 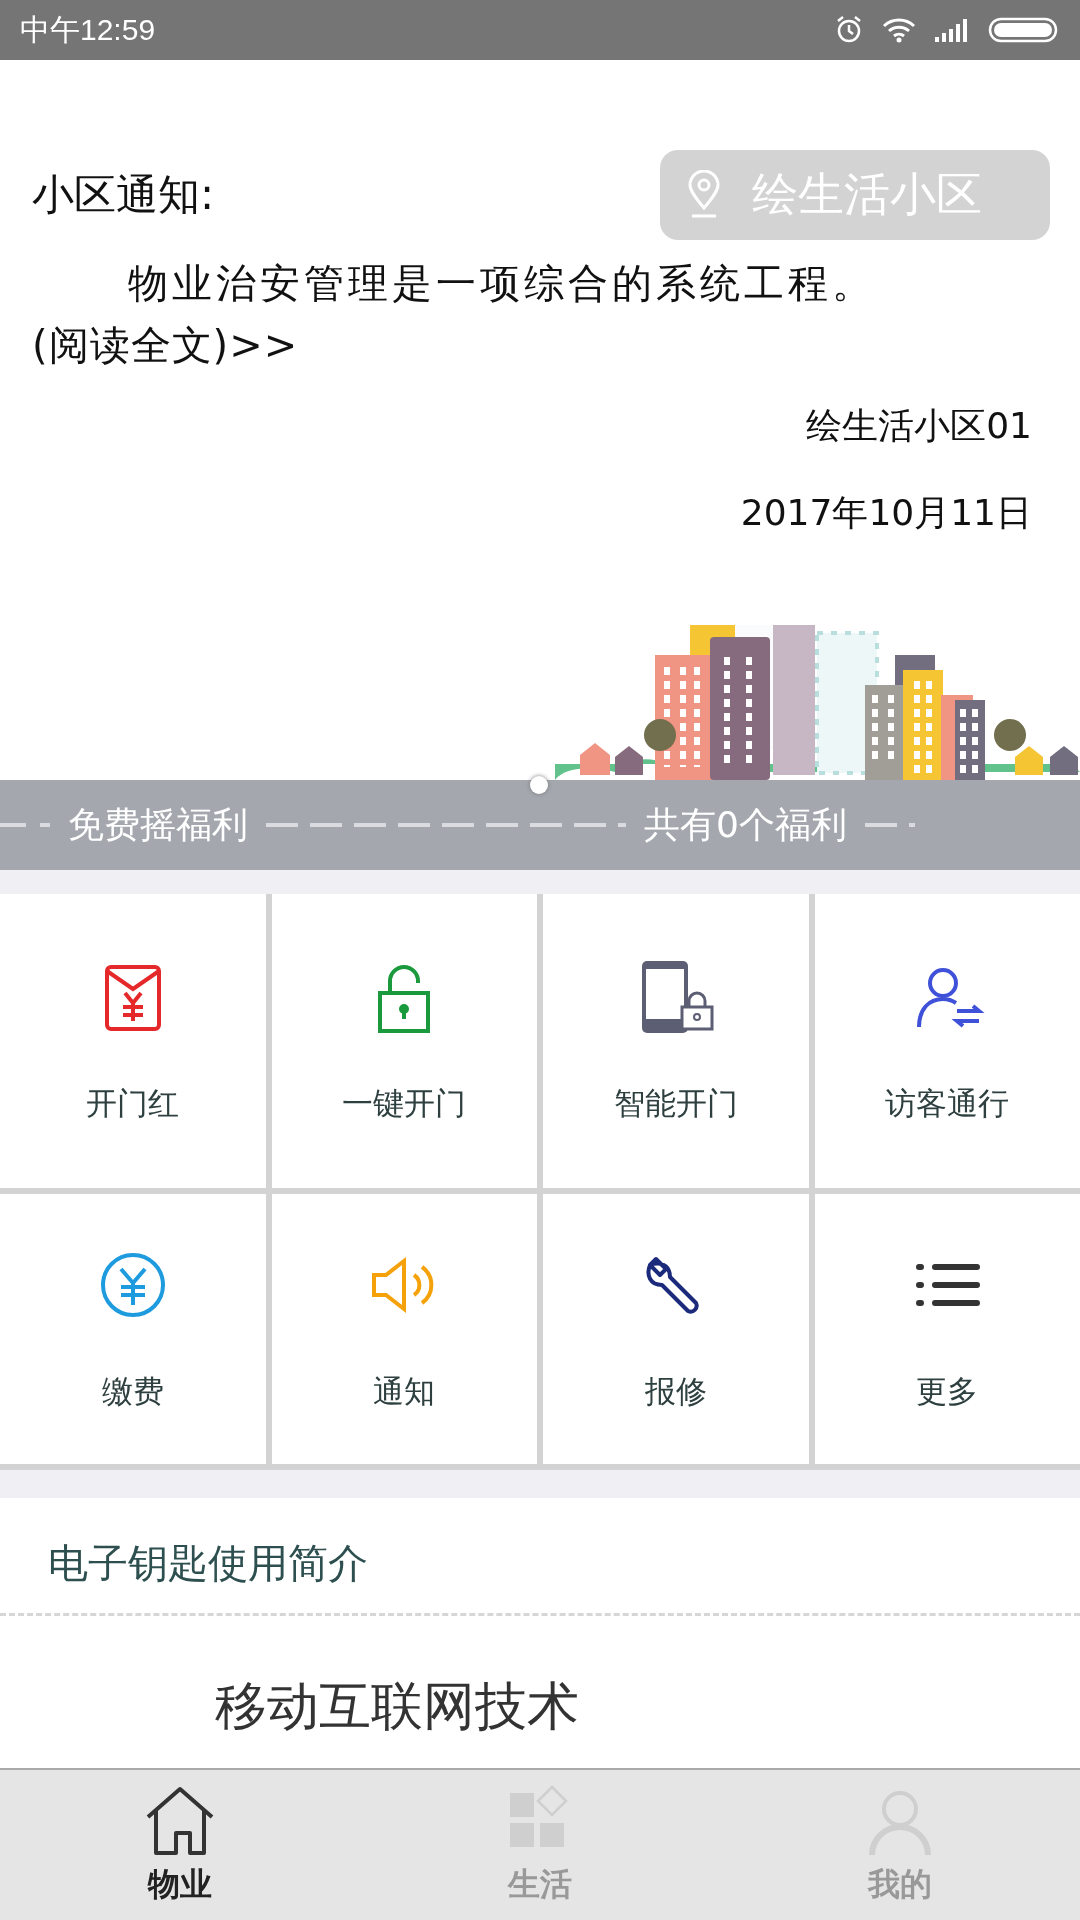 I want to click on status-time: 中午12:59, so click(x=88, y=29).